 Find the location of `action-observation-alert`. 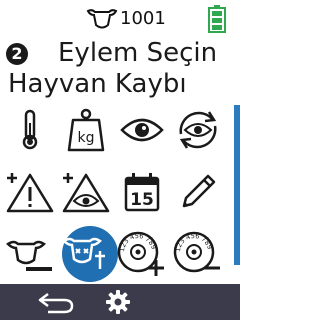

action-observation-alert is located at coordinates (86, 192).